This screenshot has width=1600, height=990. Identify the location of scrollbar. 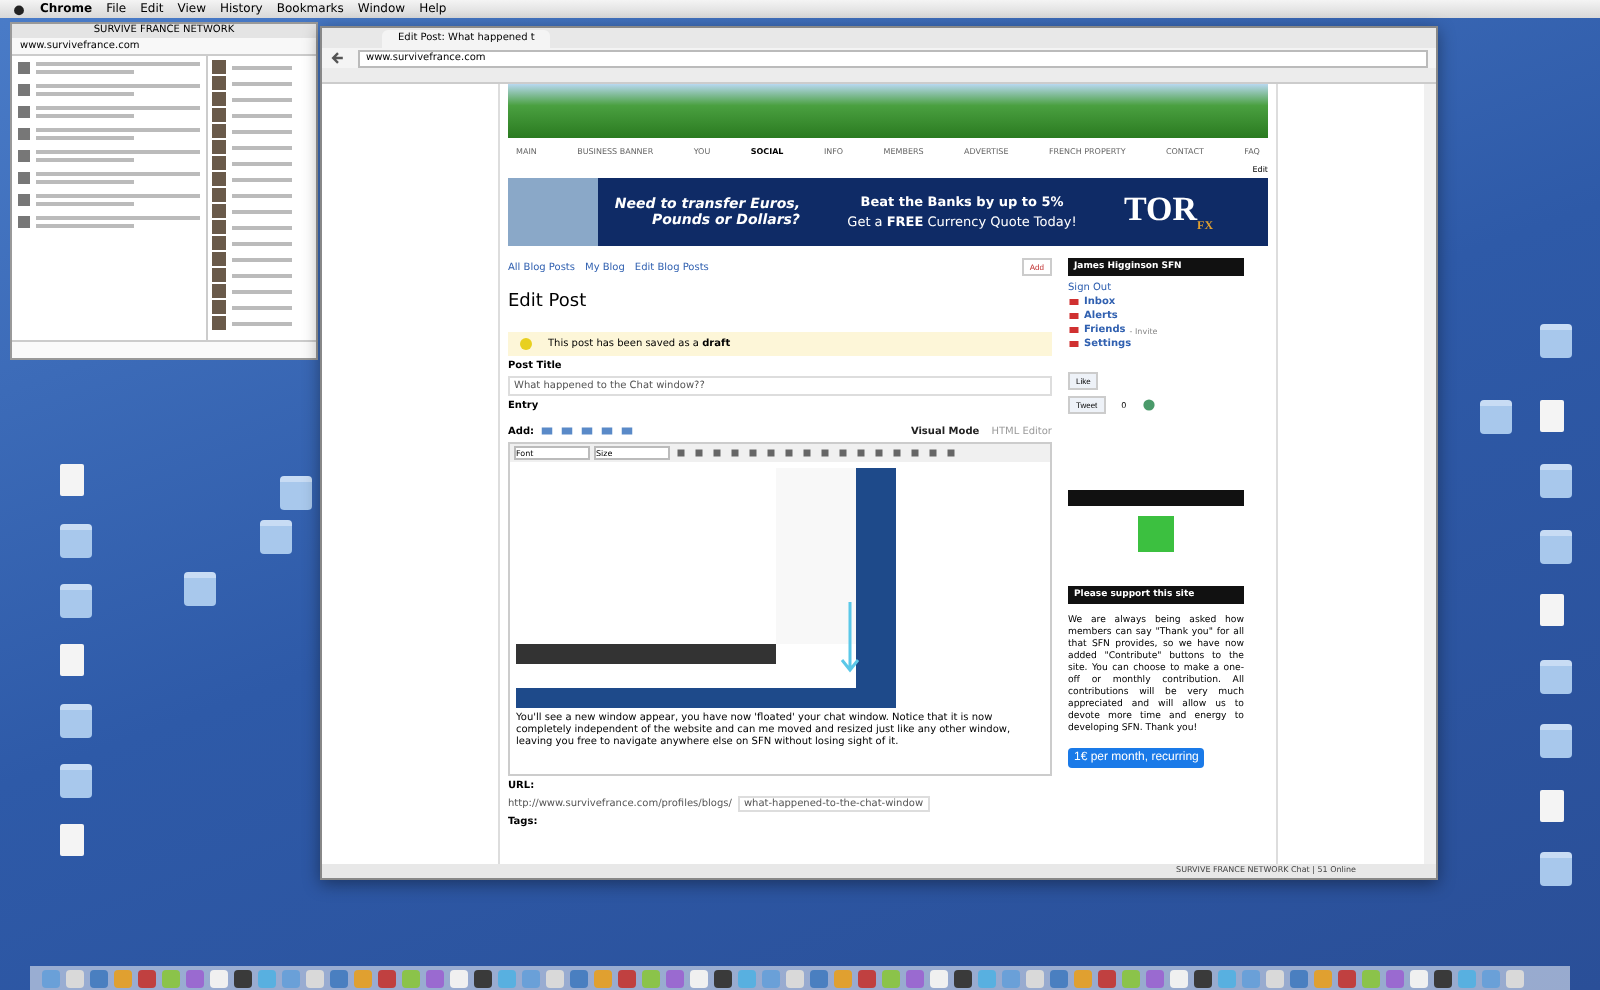
(1430, 474).